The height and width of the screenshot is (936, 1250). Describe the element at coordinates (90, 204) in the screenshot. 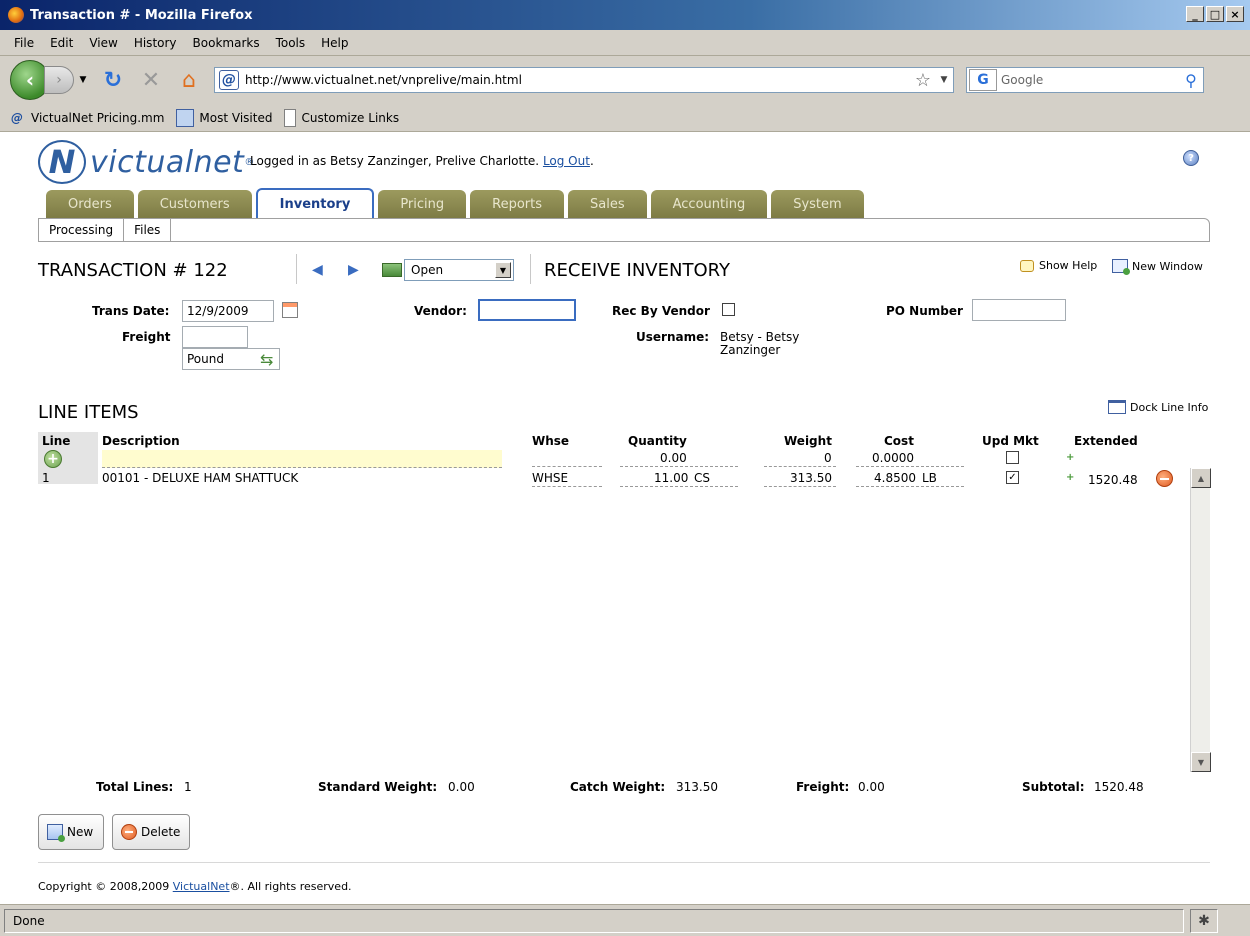

I see `tab-orders: Orders` at that location.